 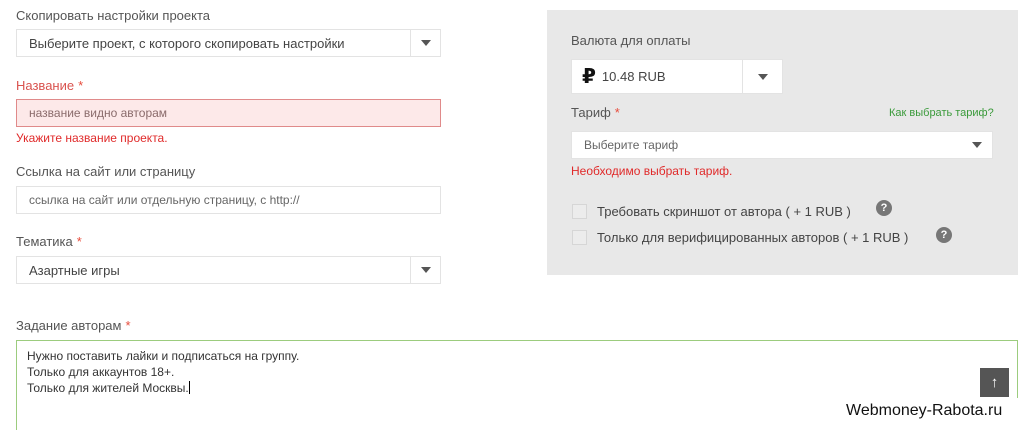 What do you see at coordinates (92, 138) in the screenshot?
I see `name-error: Укажите название проекта.` at bounding box center [92, 138].